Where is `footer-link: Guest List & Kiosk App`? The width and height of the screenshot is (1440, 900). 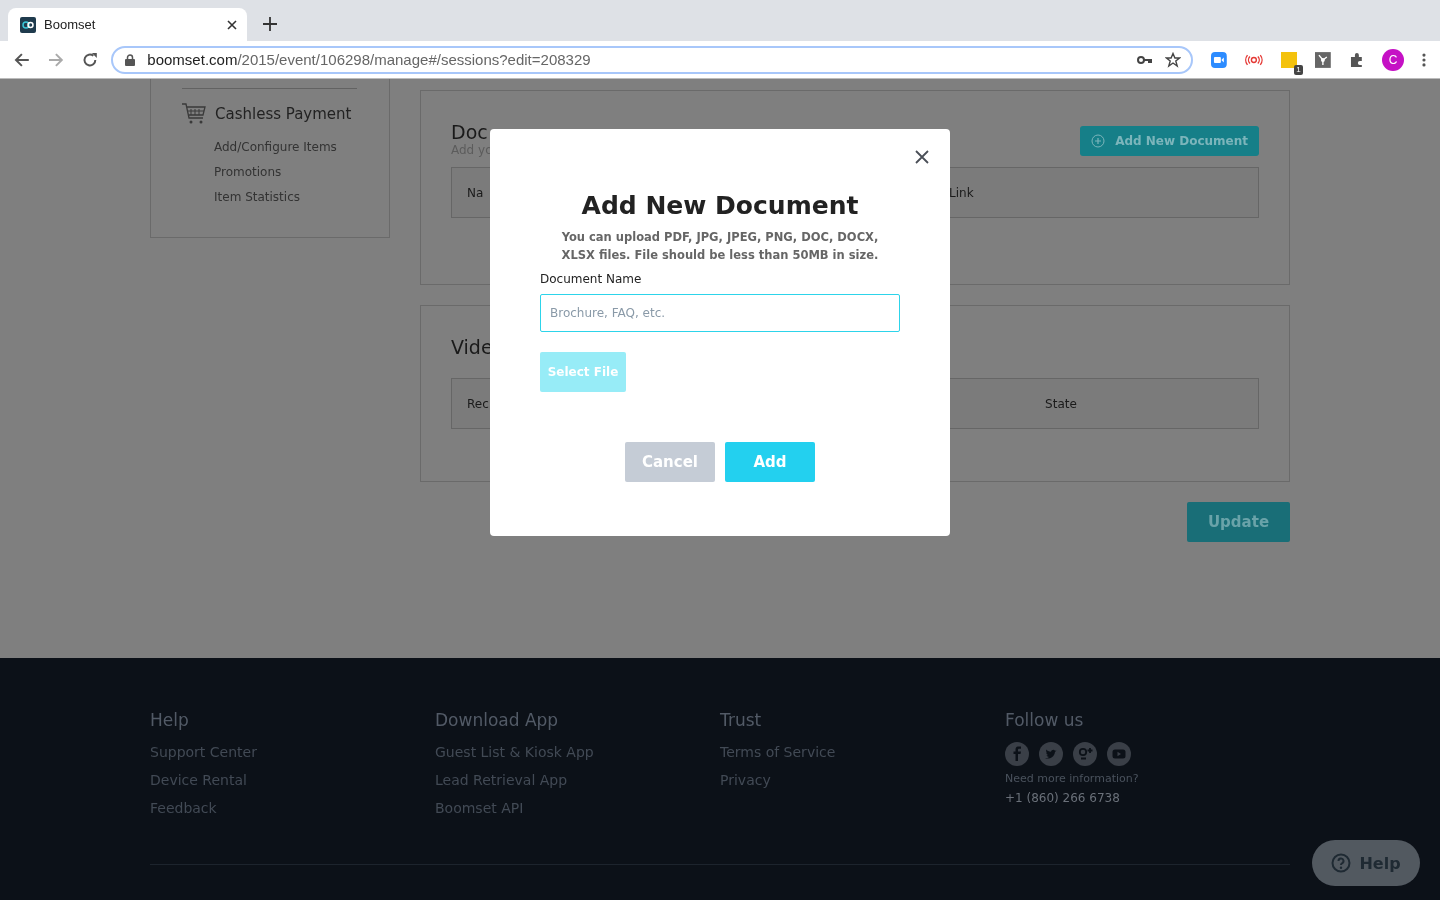
footer-link: Guest List & Kiosk App is located at coordinates (577, 752).